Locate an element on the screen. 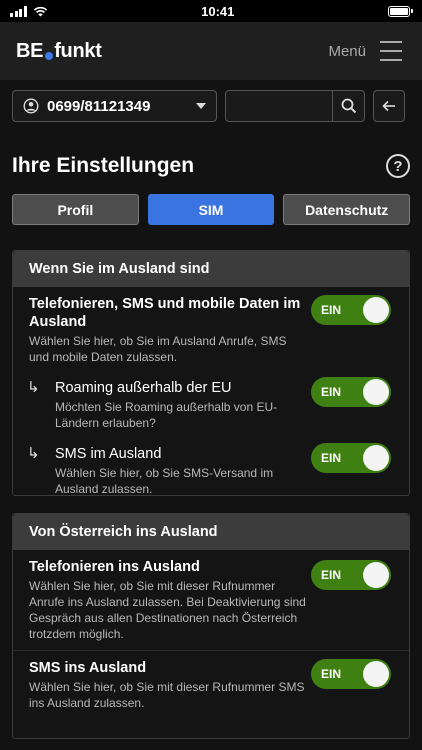 The width and height of the screenshot is (422, 750). phone-number-select: 0699/81121349 is located at coordinates (114, 106).